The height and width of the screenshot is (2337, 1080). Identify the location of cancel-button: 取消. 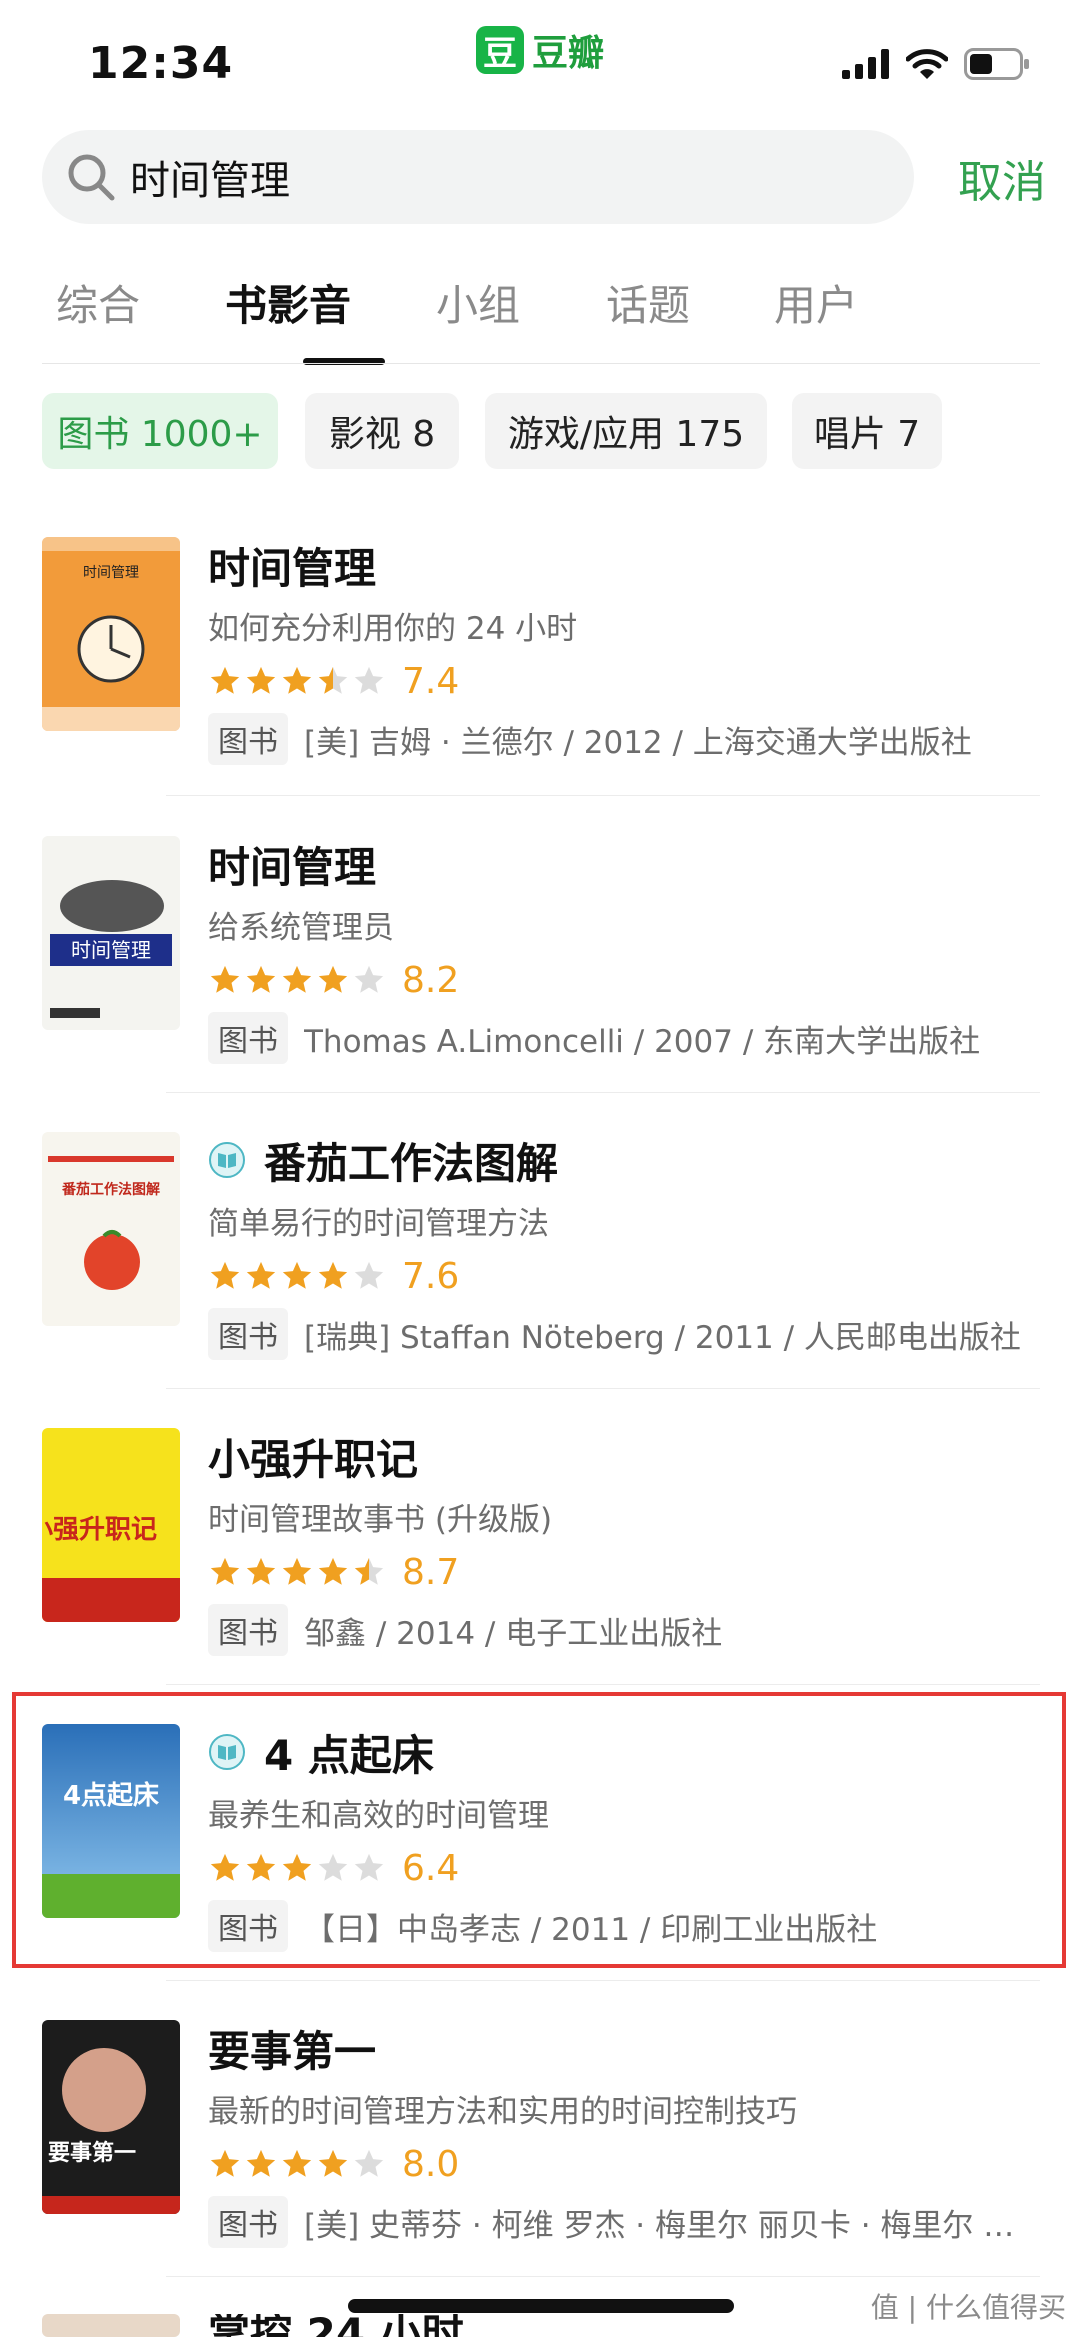
(1002, 178).